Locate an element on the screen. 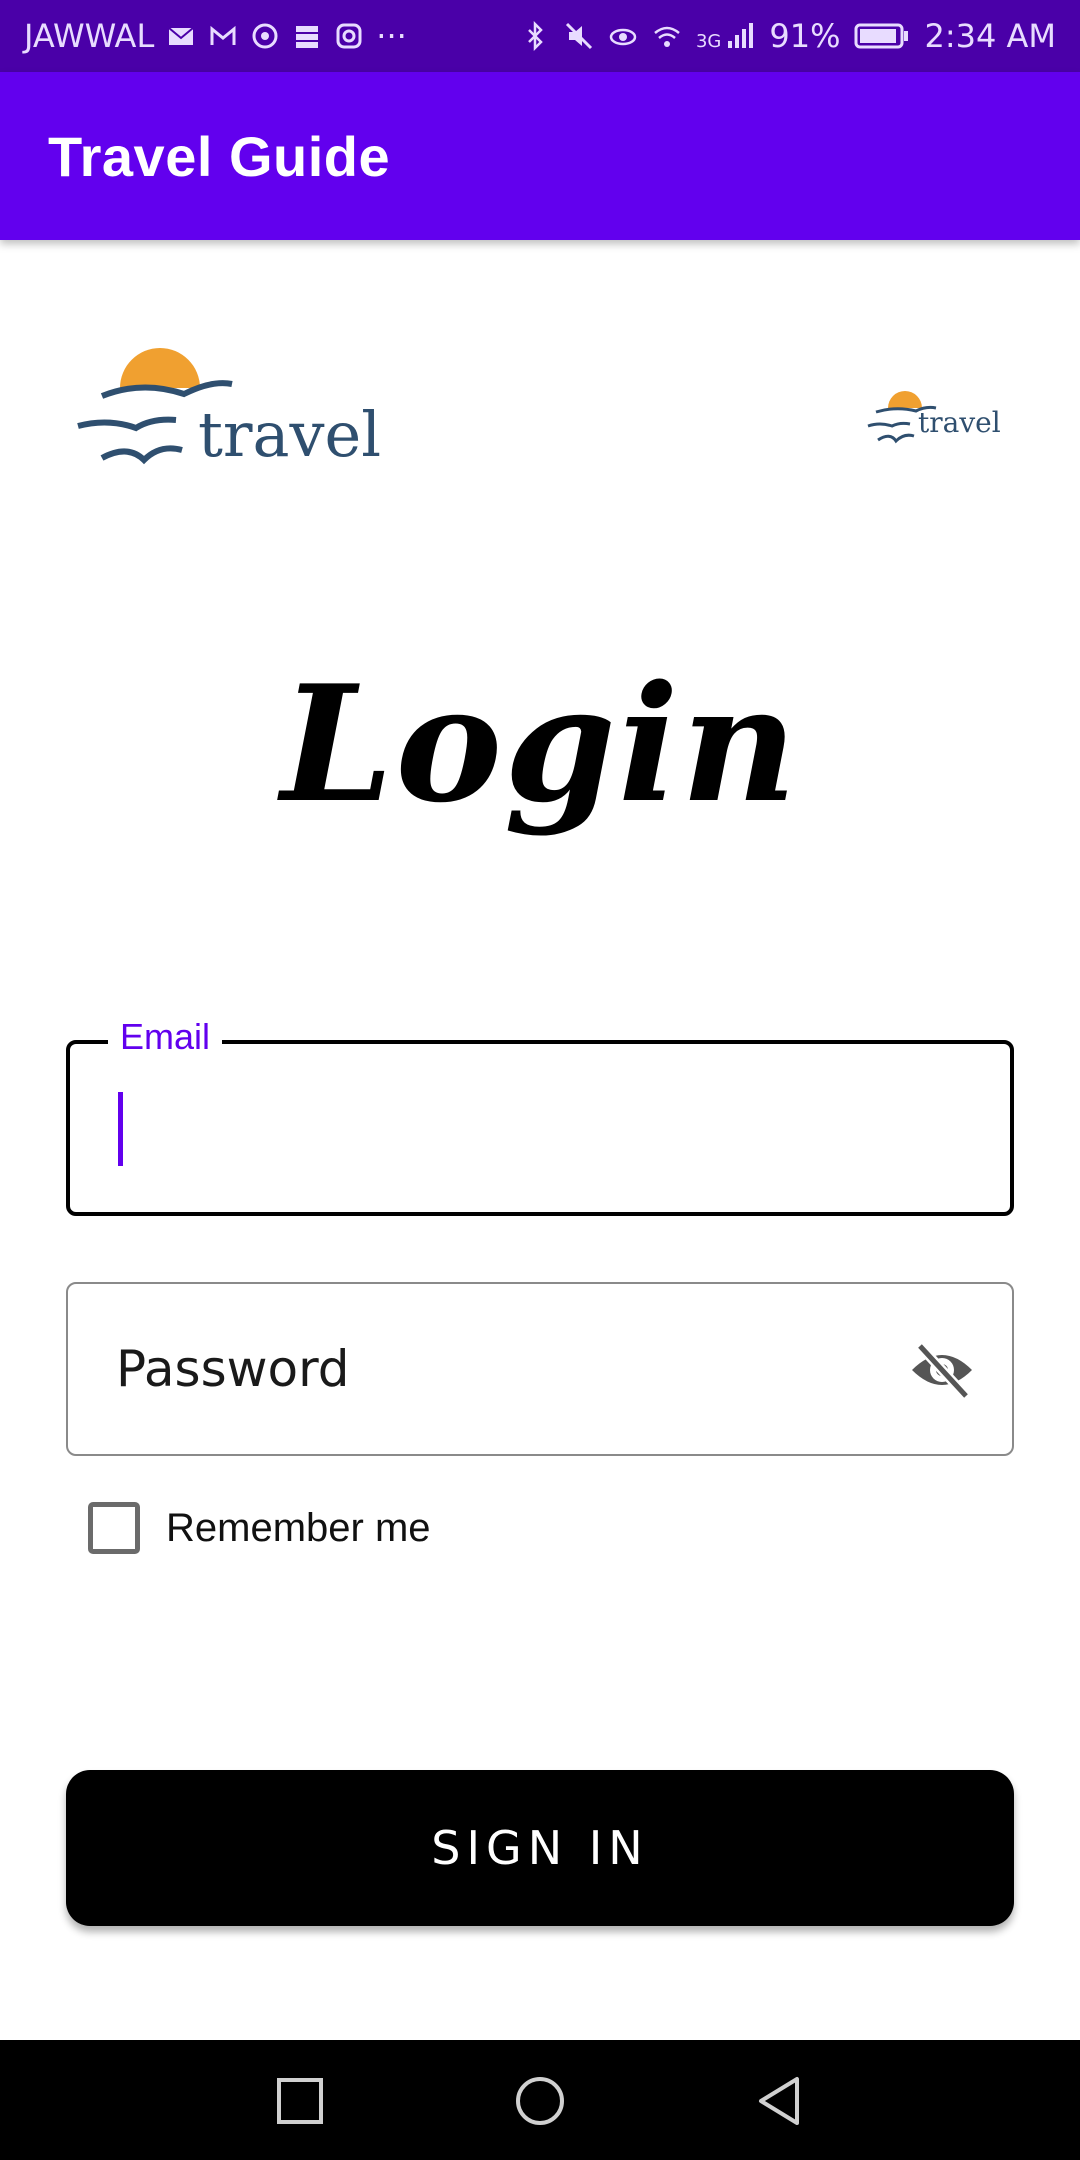 The height and width of the screenshot is (2160, 1080). status-bar: JAWWAL ··· 3G 91% 2:34 AM is located at coordinates (540, 36).